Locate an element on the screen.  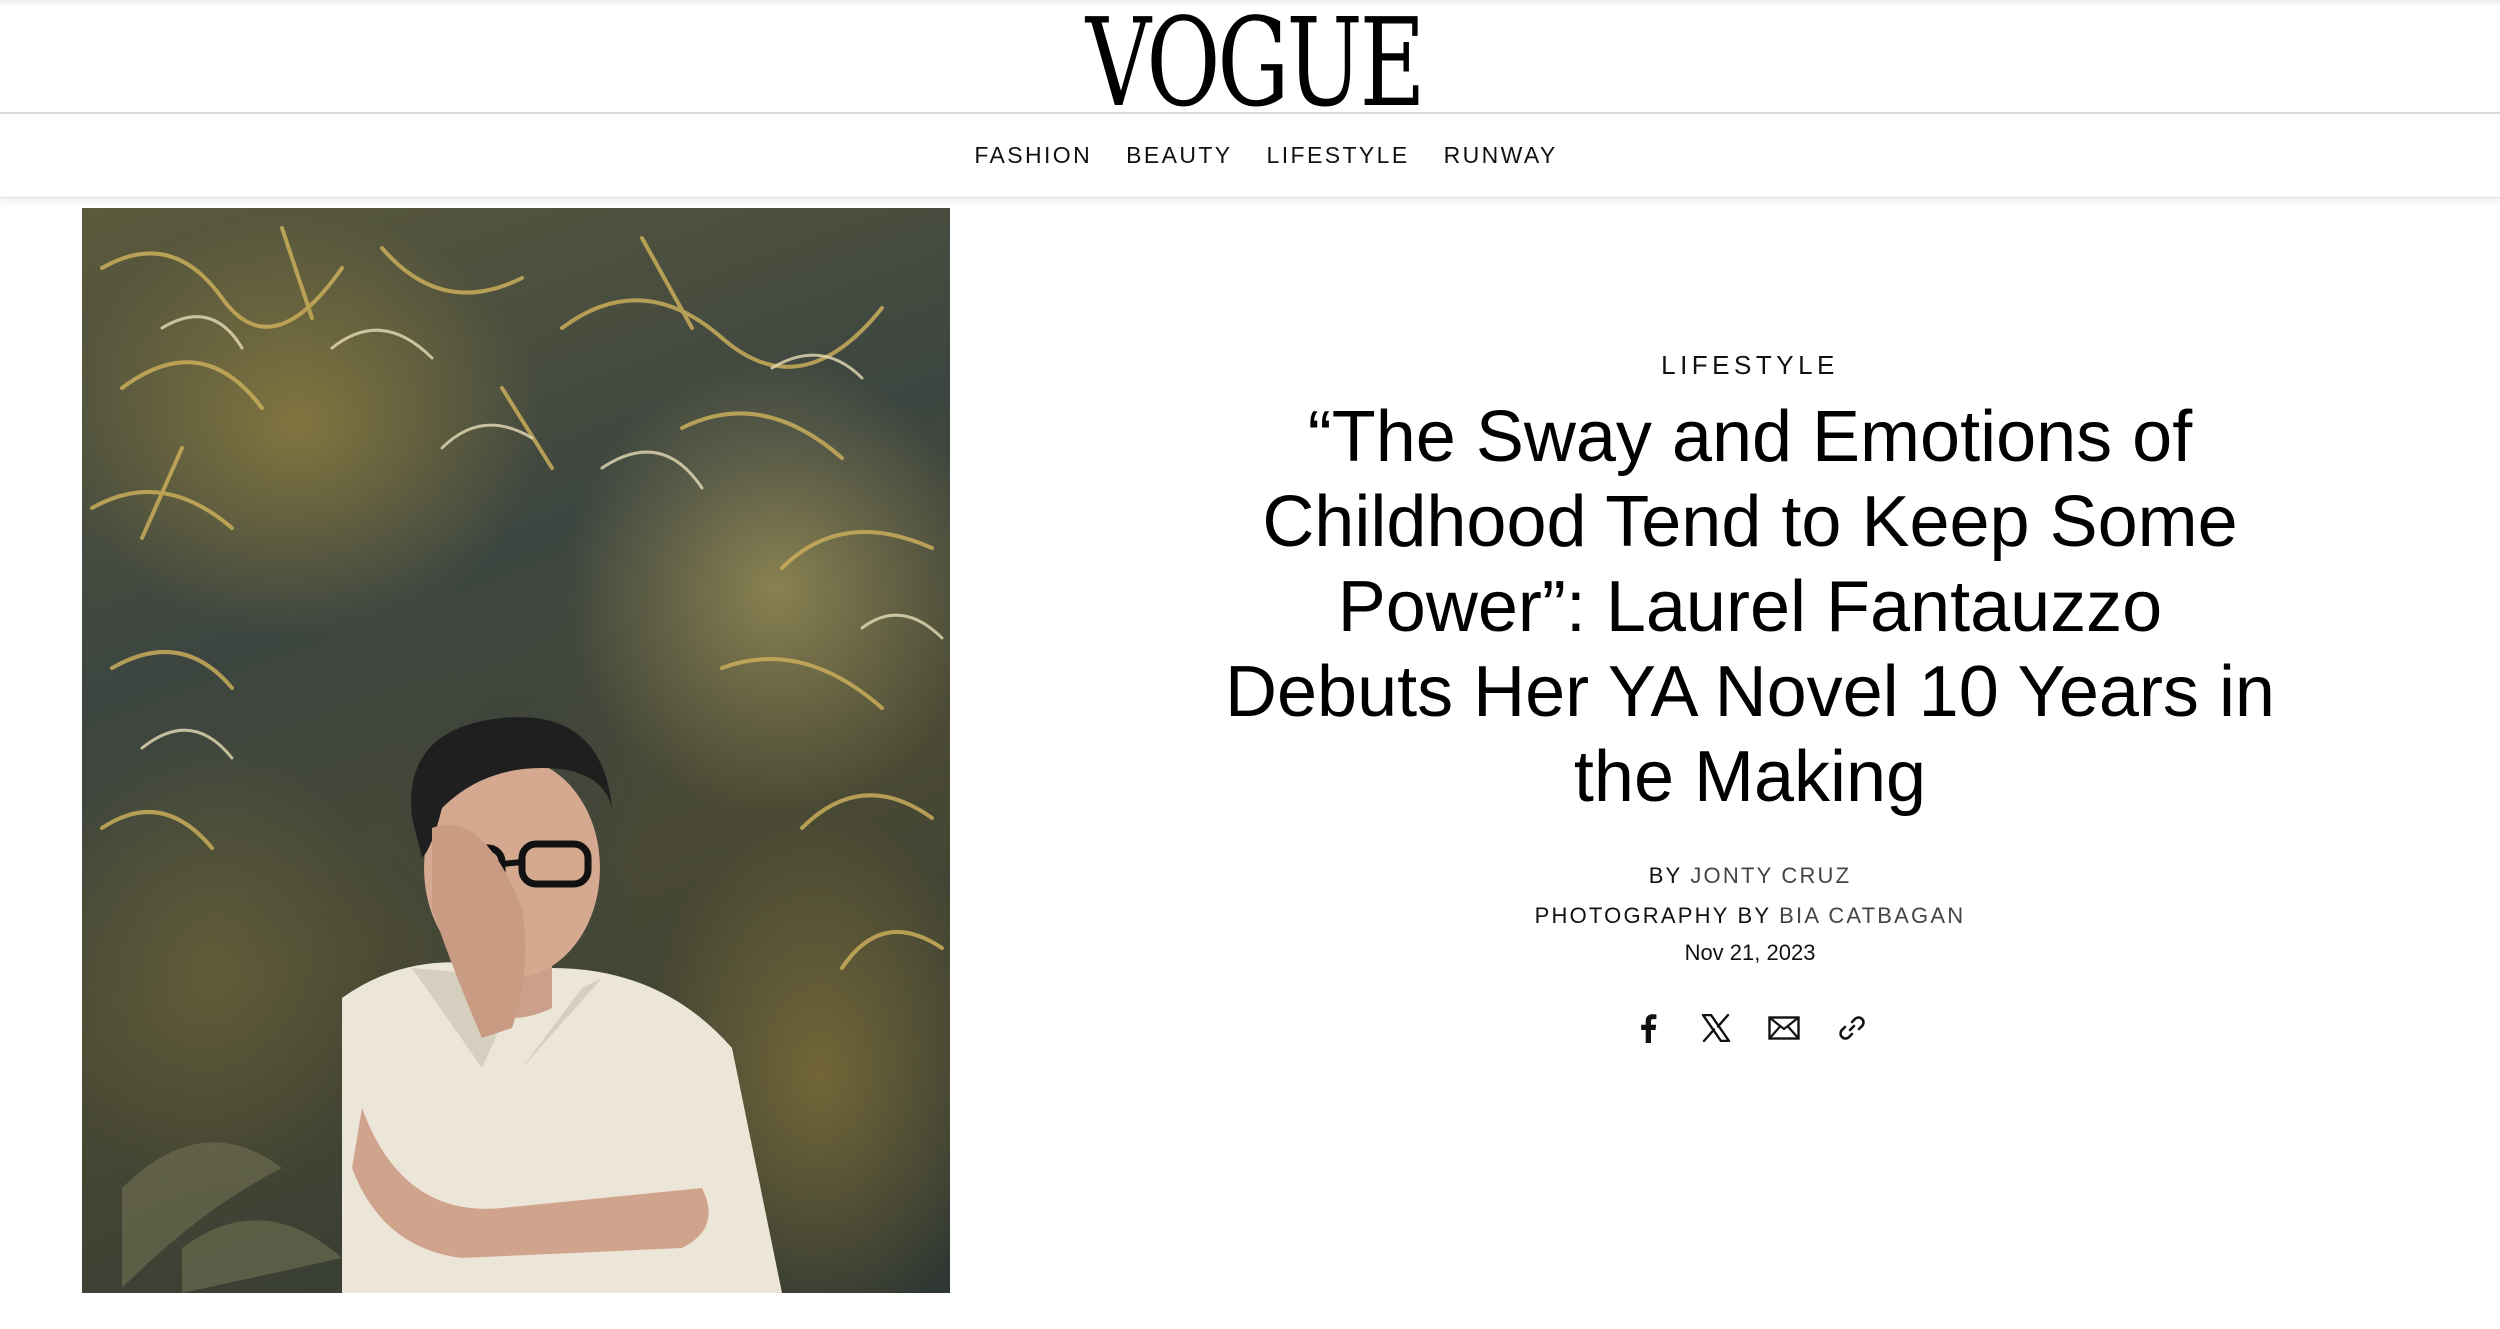
email-icon is located at coordinates (1784, 1028).